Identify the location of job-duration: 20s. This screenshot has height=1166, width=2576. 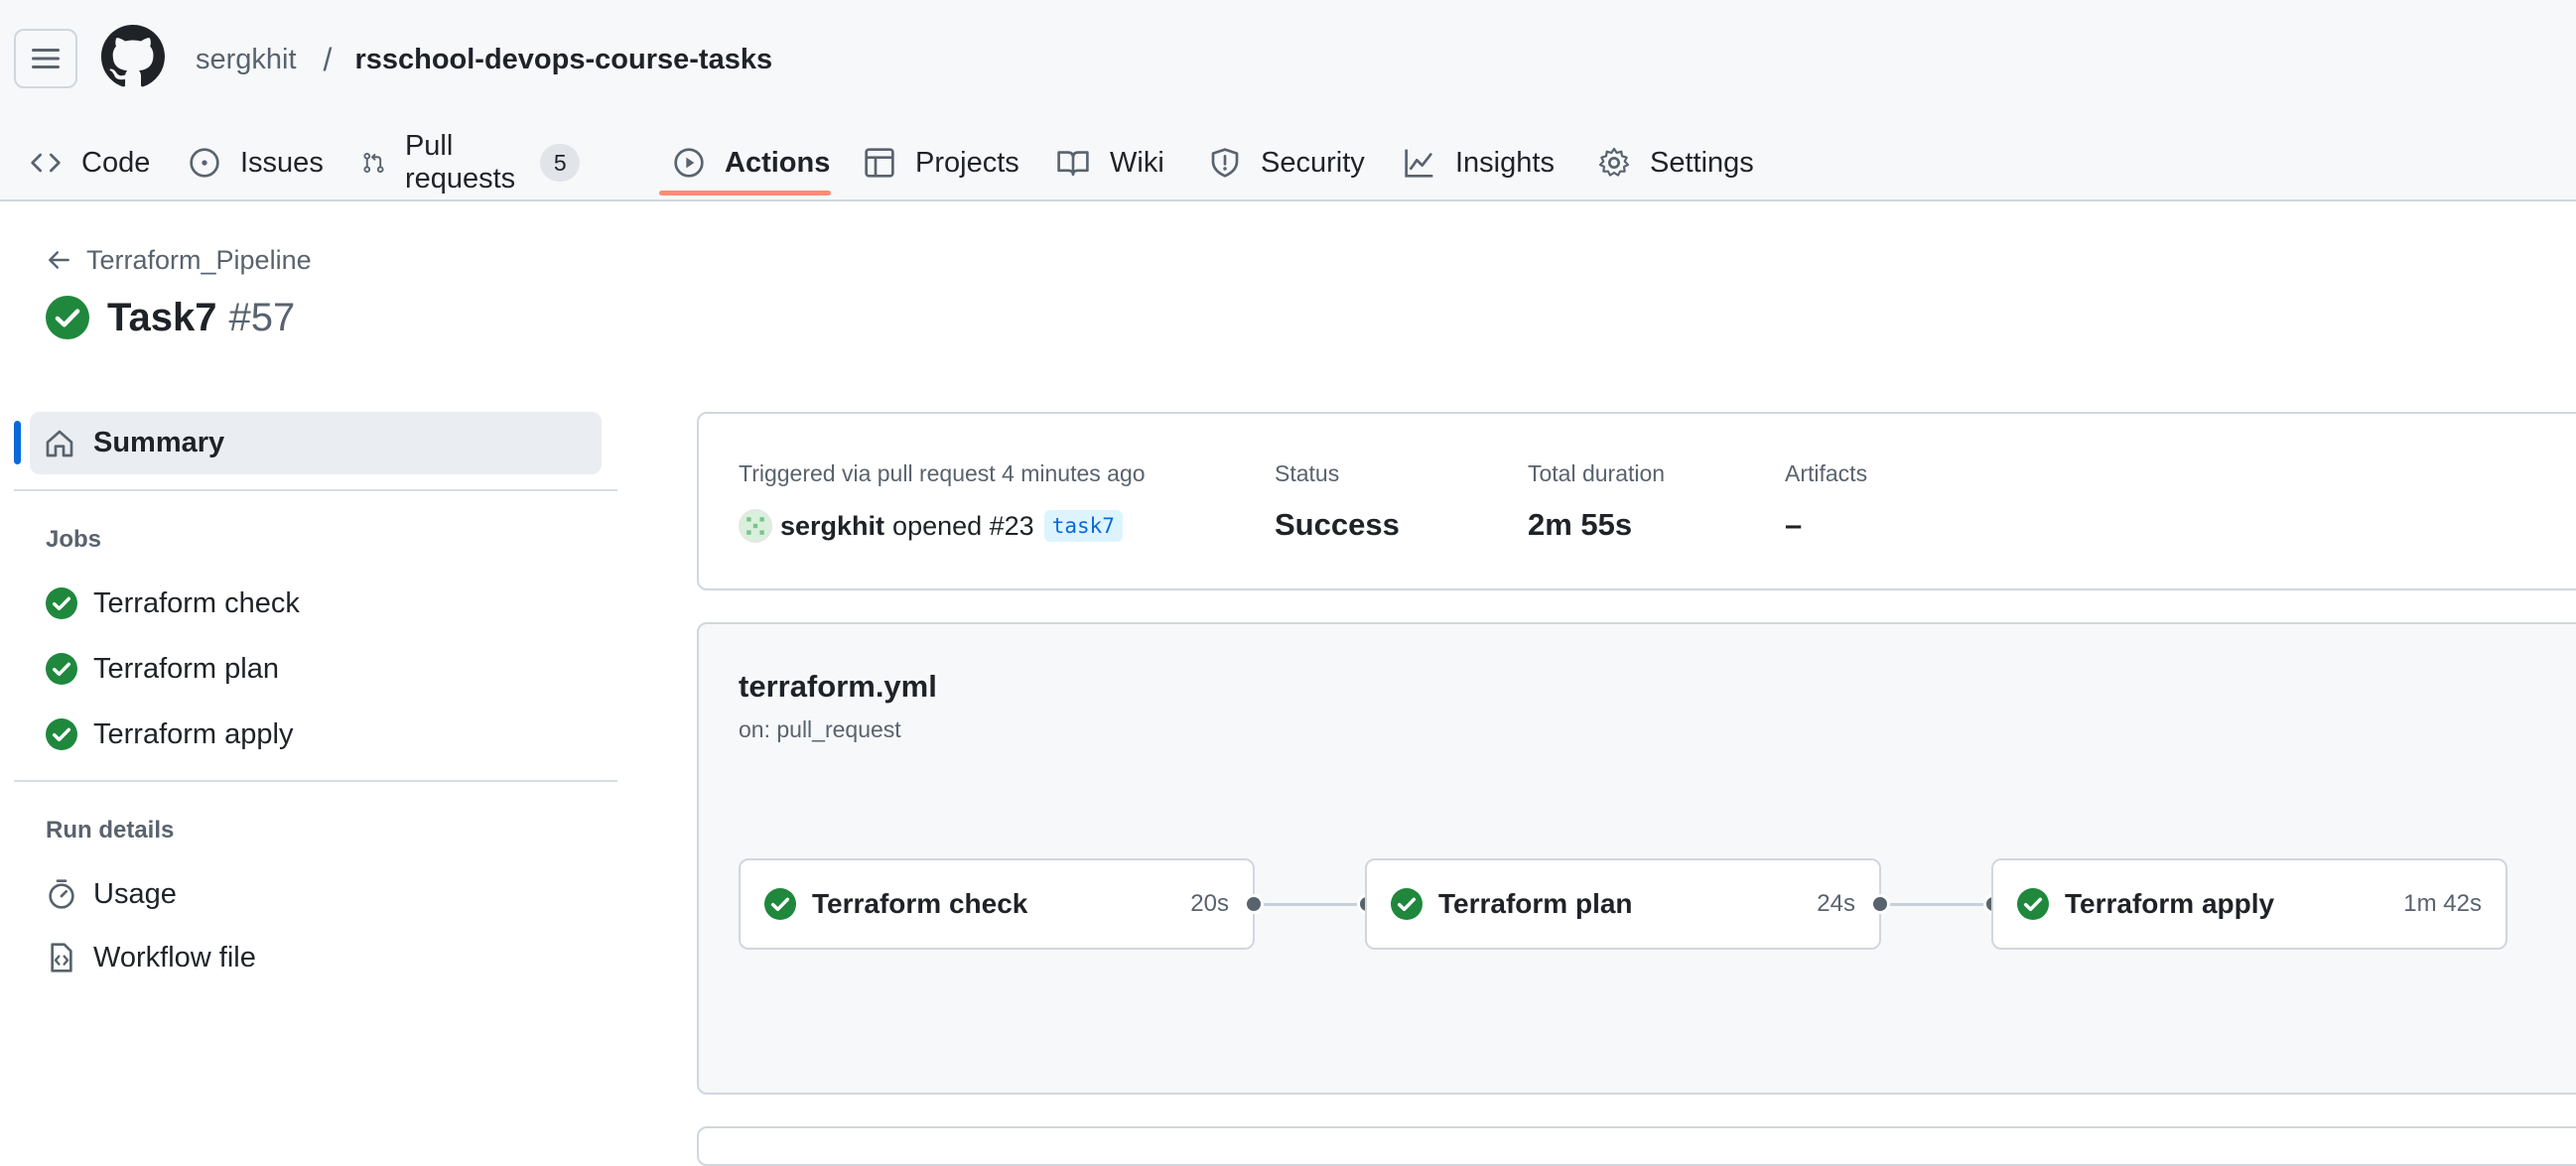
(1210, 903).